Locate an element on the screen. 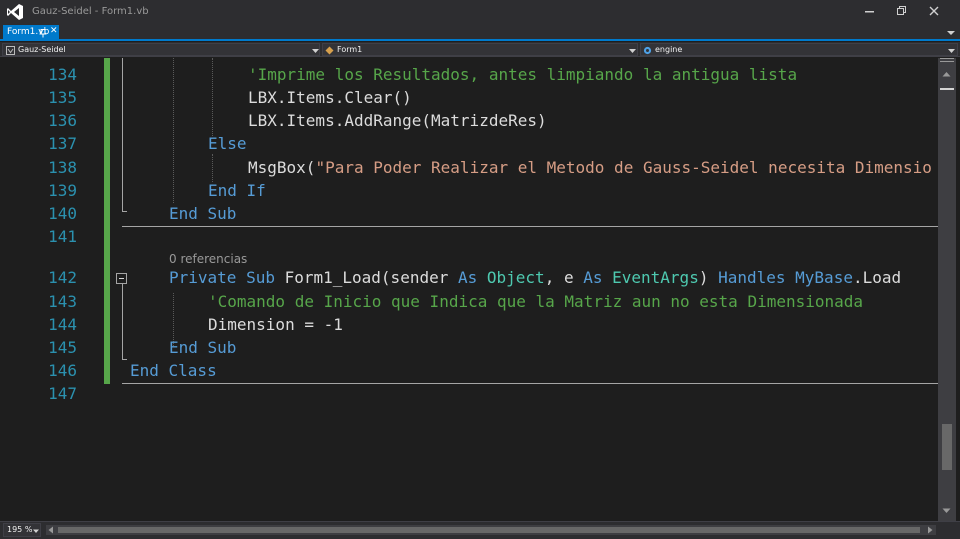 The width and height of the screenshot is (960, 539). code-token-pl: LBX.Items.Clear() is located at coordinates (330, 97).